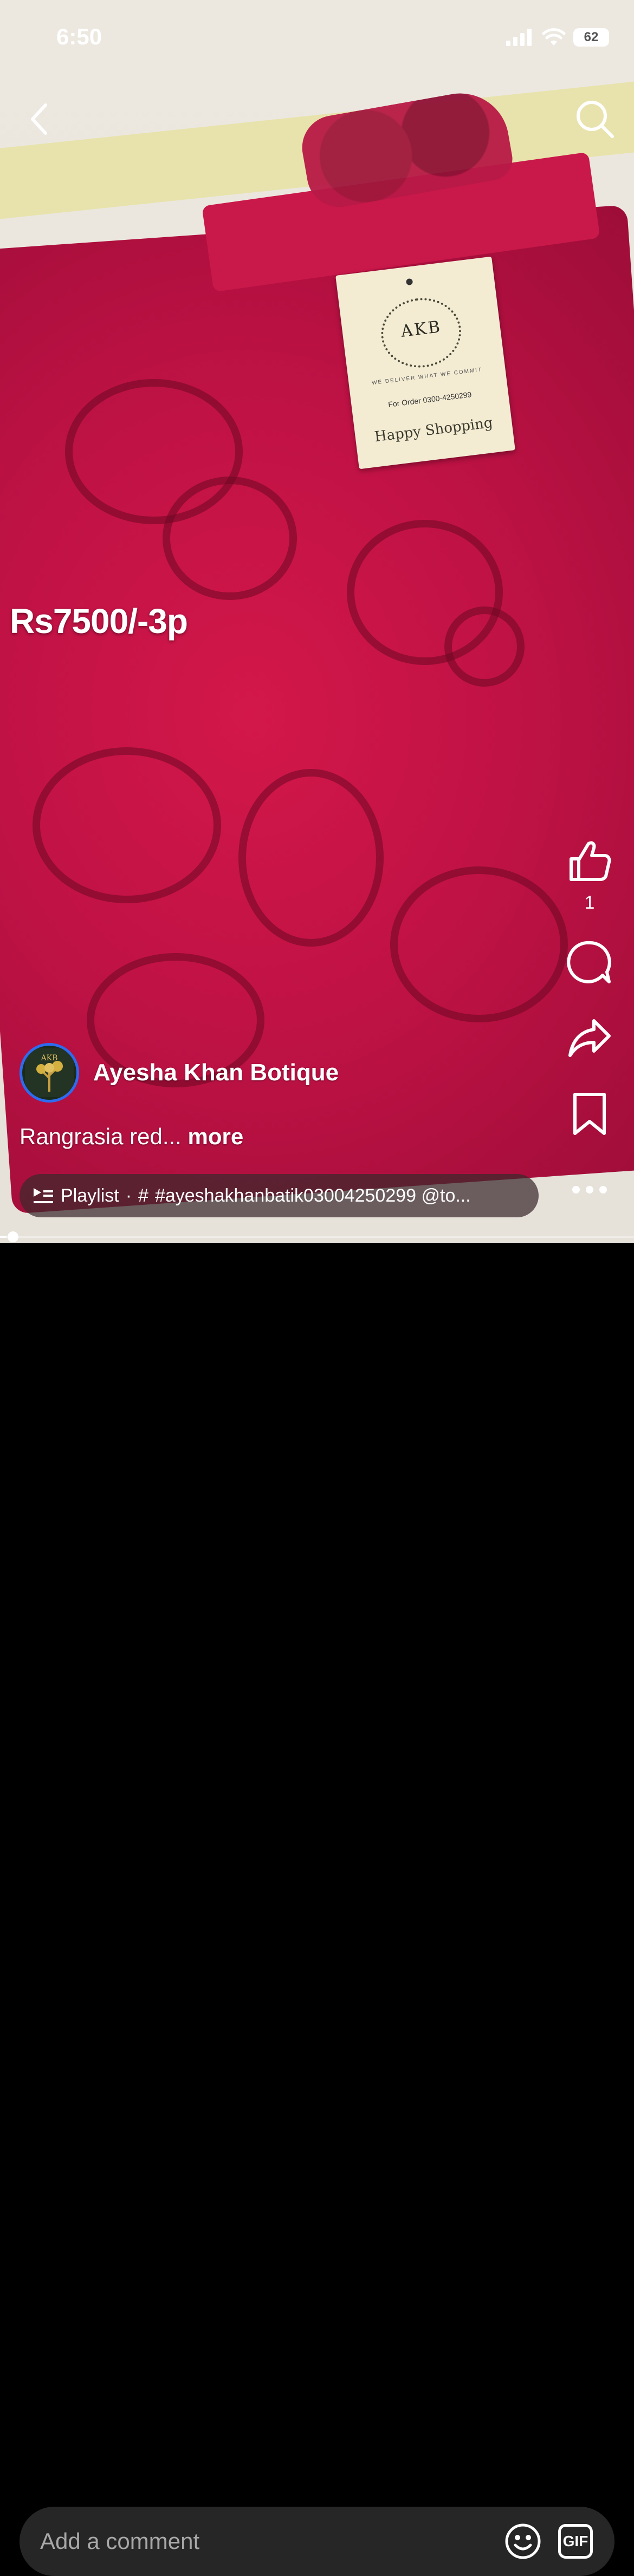  Describe the element at coordinates (43, 1195) in the screenshot. I see `playlist-icon` at that location.